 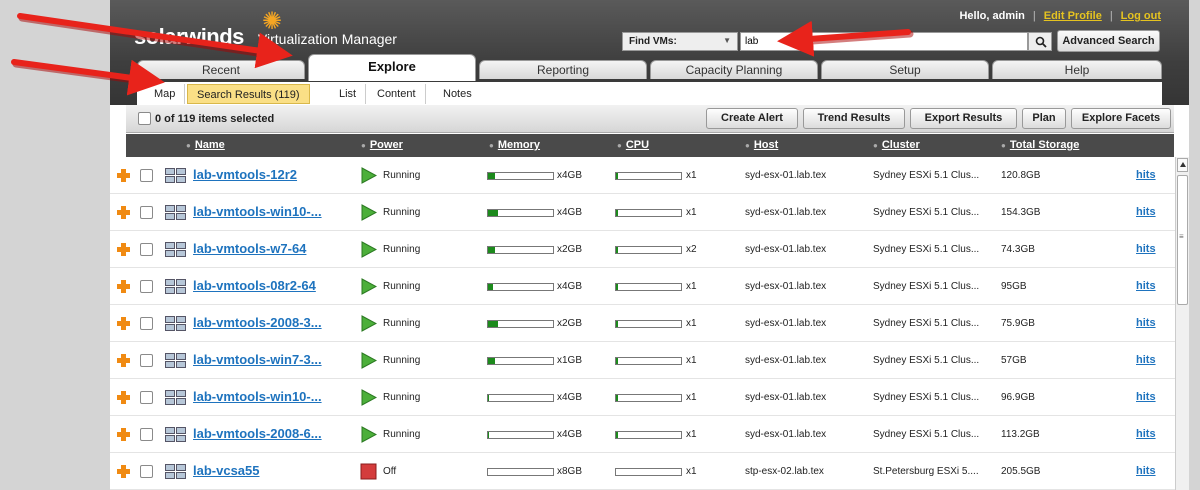 What do you see at coordinates (221, 69) in the screenshot?
I see `tab-recent: Recent` at bounding box center [221, 69].